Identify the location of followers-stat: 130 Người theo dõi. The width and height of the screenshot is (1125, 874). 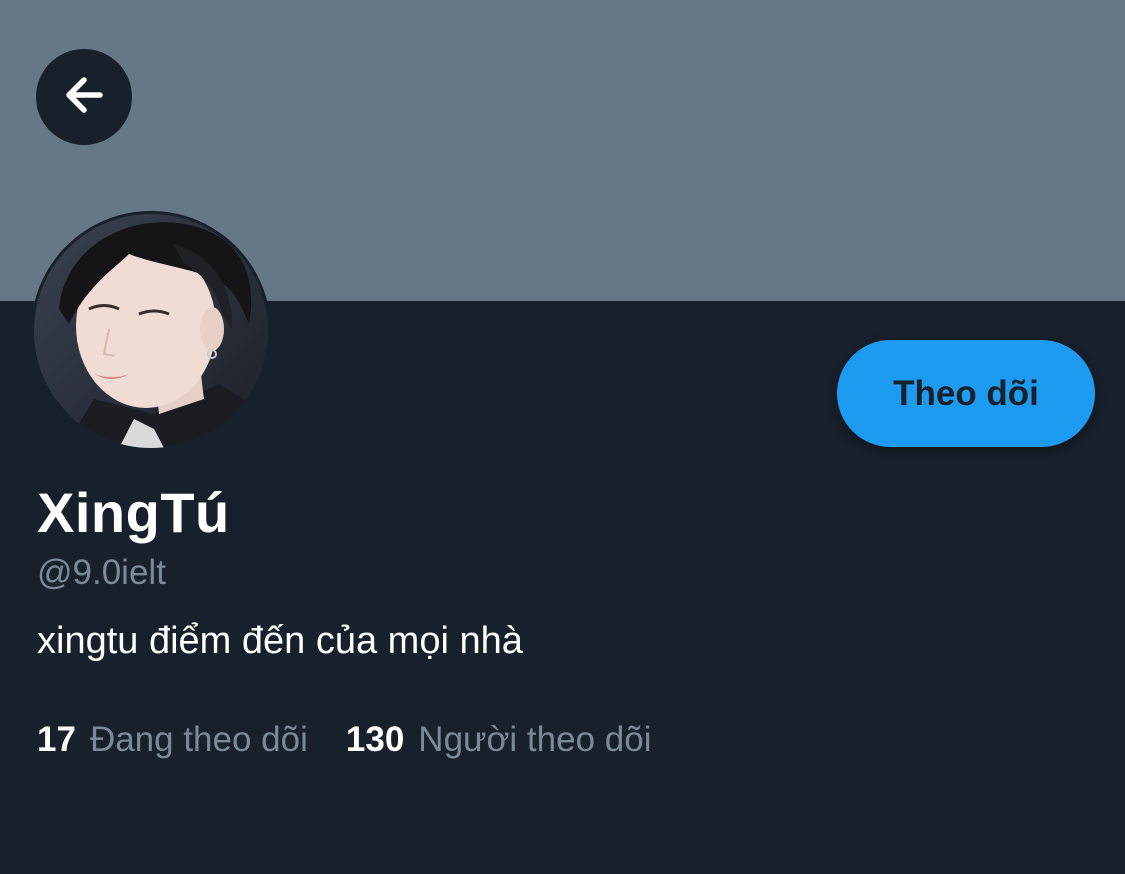
(499, 740).